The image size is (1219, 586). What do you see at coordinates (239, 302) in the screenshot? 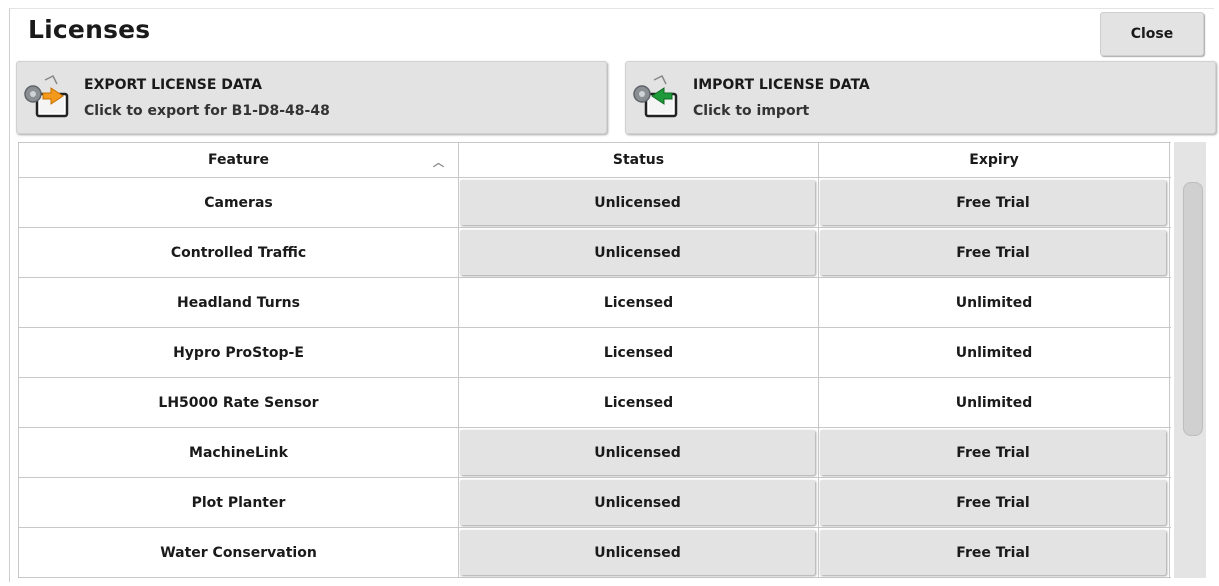
I see `feature-cell: Headland Turns` at bounding box center [239, 302].